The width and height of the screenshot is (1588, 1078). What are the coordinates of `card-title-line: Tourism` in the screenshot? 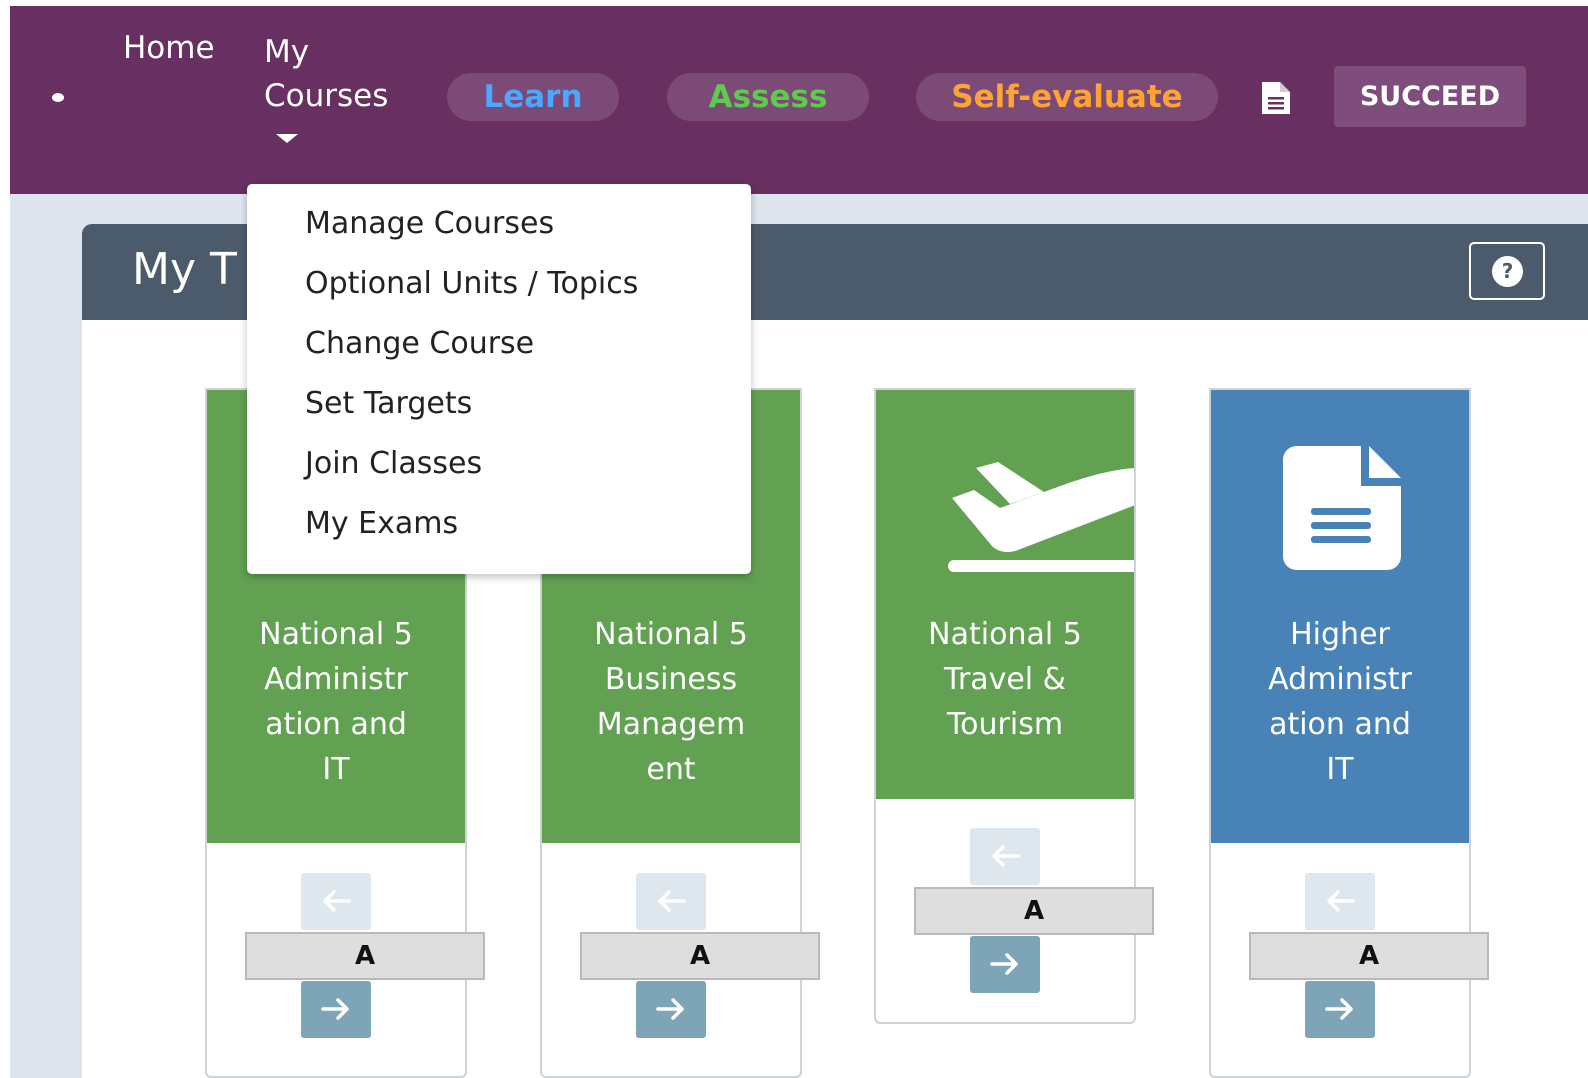 It's located at (1005, 724).